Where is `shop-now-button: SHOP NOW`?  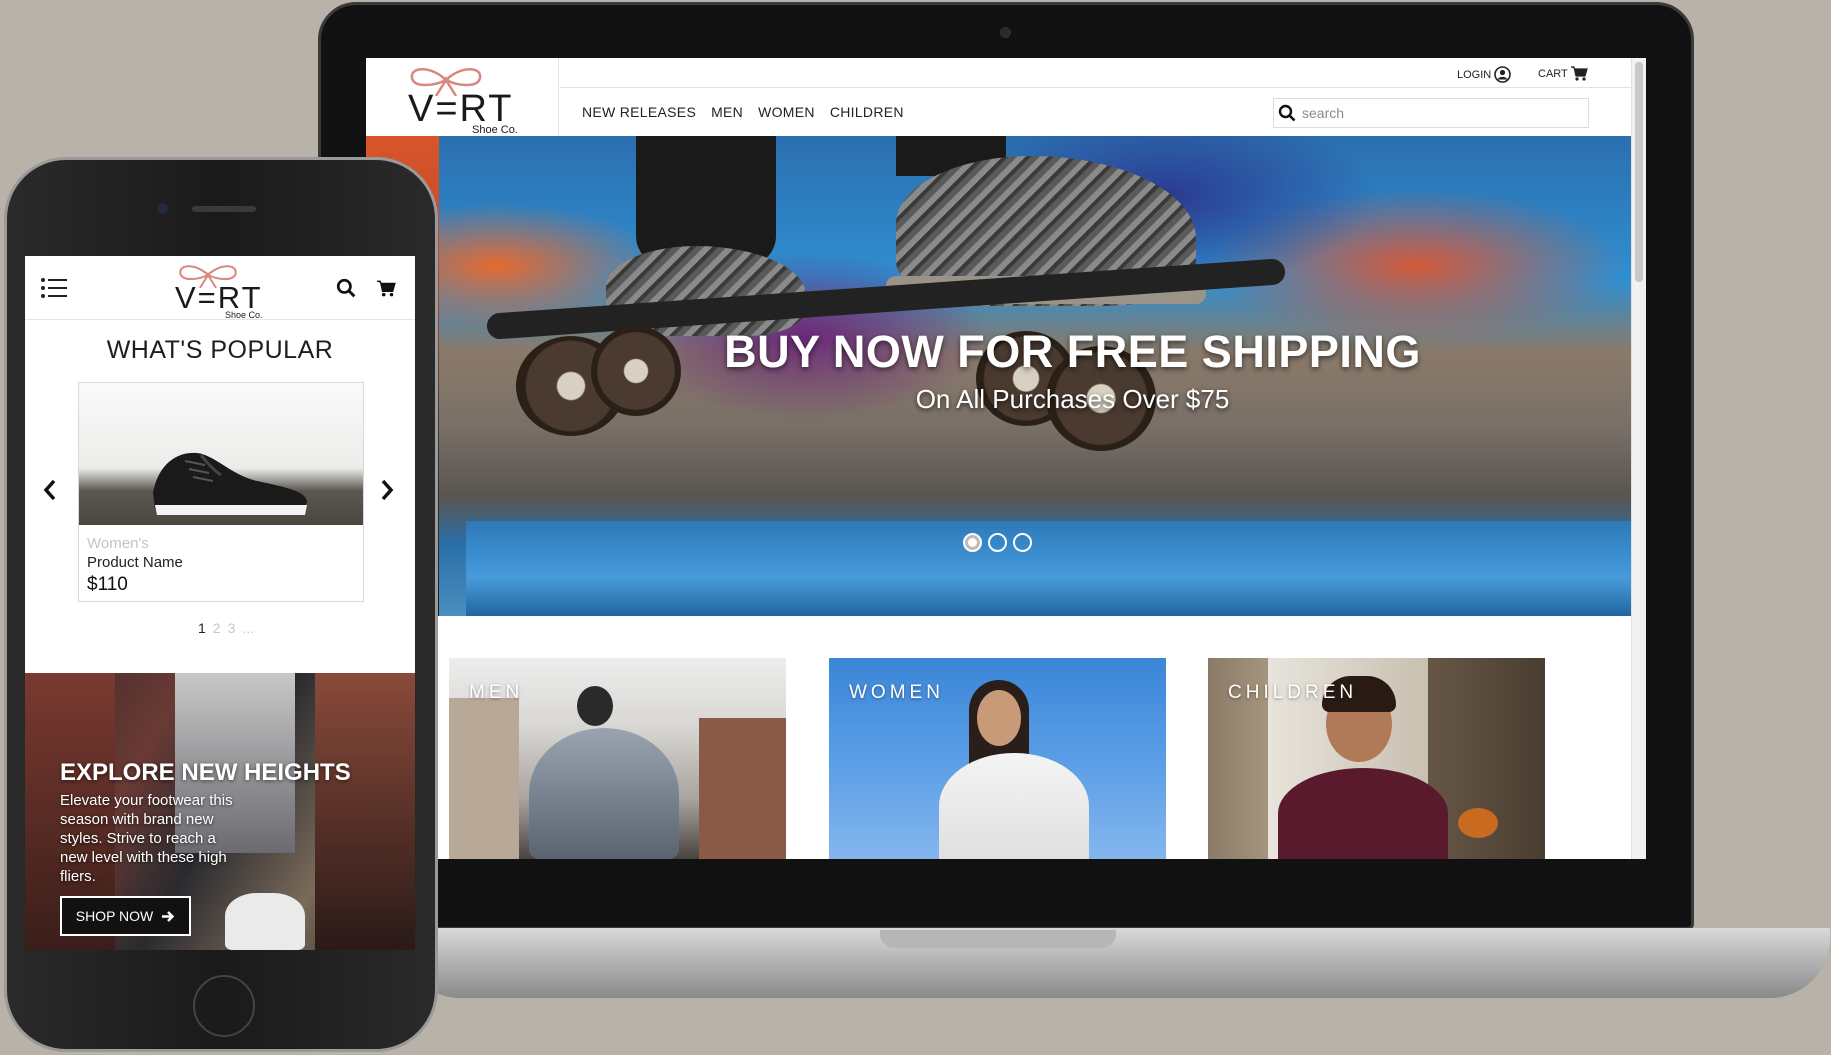
shop-now-button: SHOP NOW is located at coordinates (125, 916).